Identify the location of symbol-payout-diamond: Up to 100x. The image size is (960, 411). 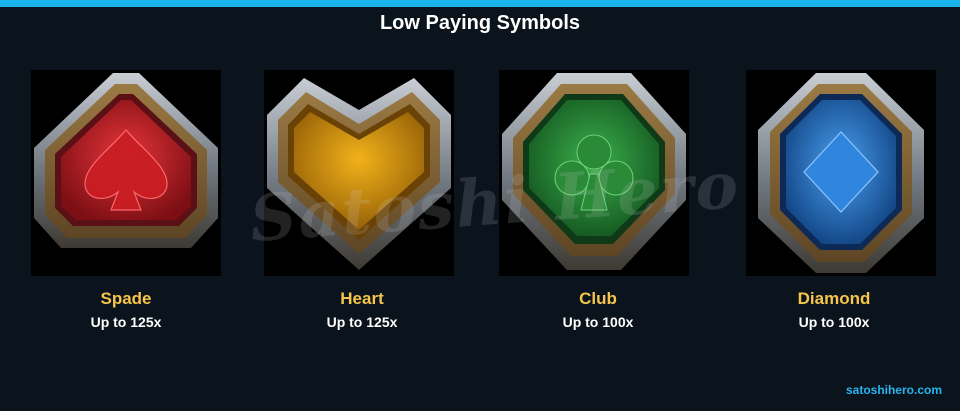
(834, 322).